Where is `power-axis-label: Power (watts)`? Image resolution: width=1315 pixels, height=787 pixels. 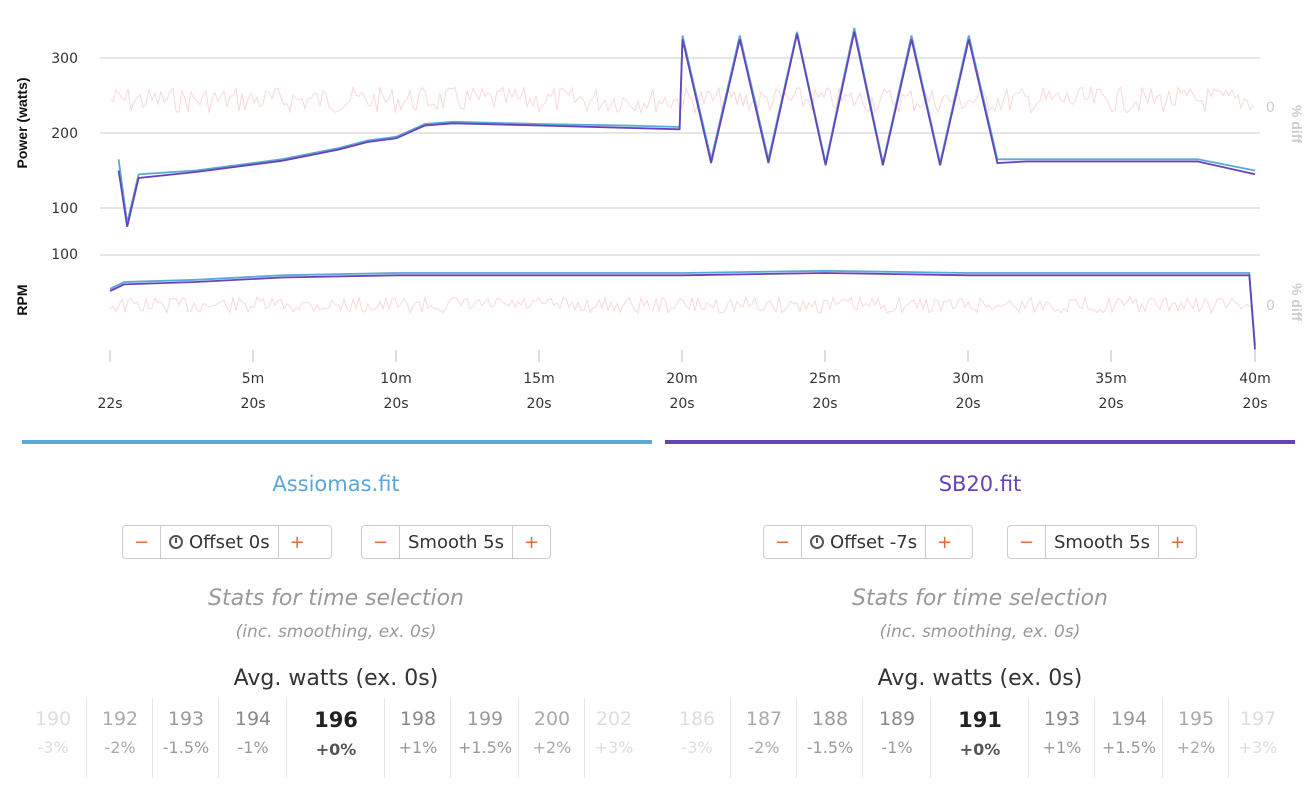
power-axis-label: Power (watts) is located at coordinates (22, 122).